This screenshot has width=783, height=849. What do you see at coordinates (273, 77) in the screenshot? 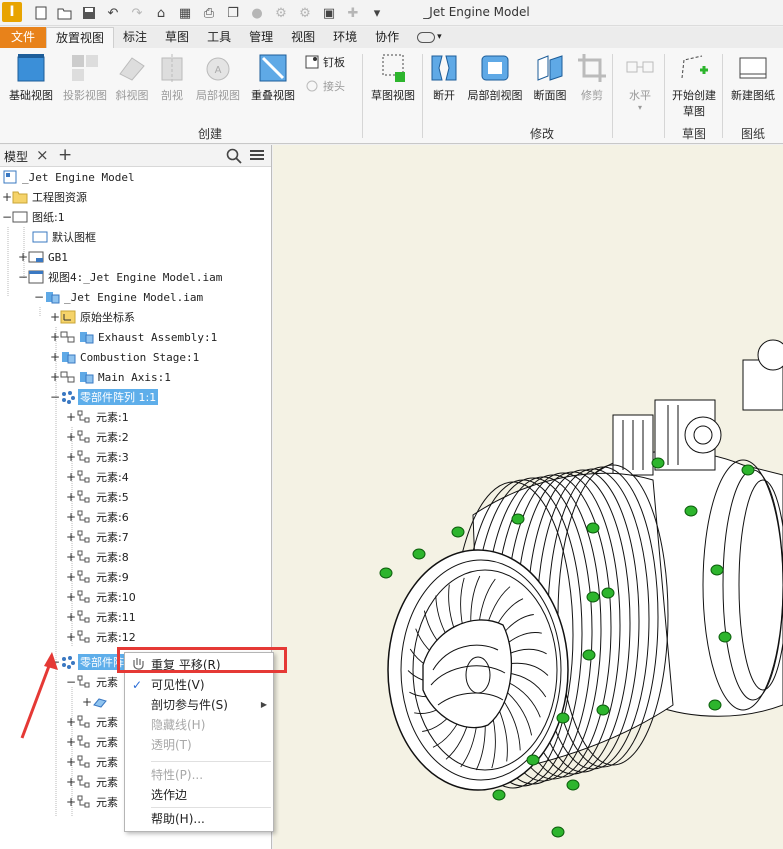
I see `overlay-view-button: 重叠视图` at bounding box center [273, 77].